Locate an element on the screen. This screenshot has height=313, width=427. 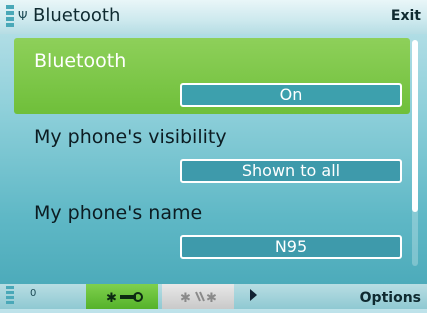
bottom-bar: 0 ✱ ✱ ✱ Options is located at coordinates (213, 296).